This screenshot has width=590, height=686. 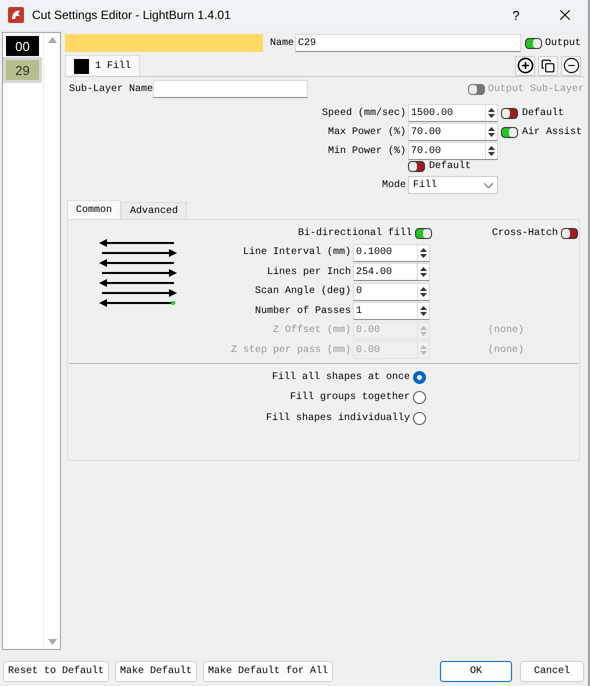 I want to click on add-icon, so click(x=525, y=66).